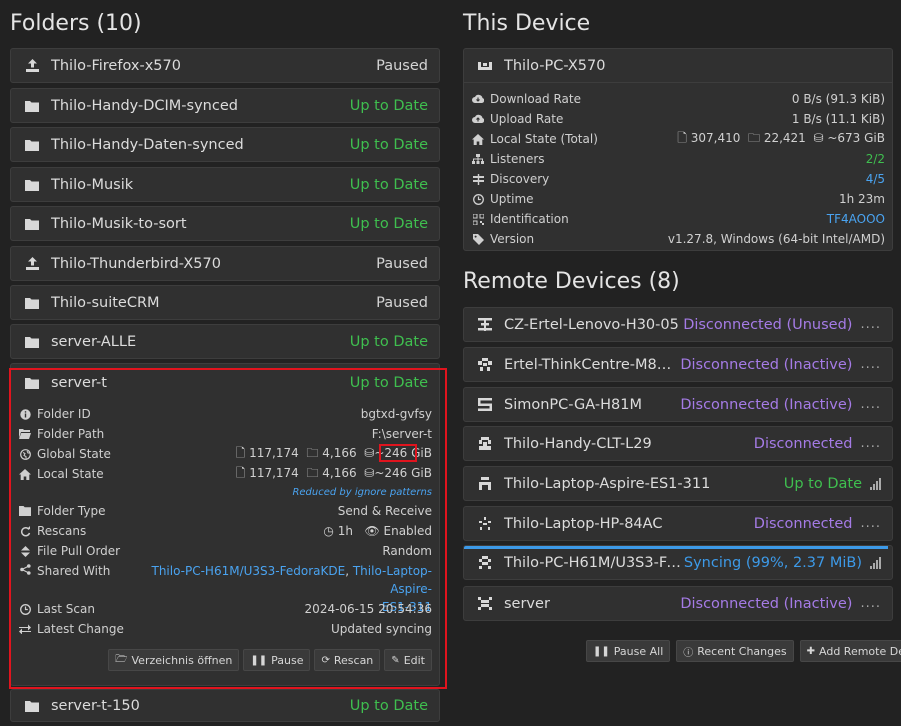  I want to click on remote-device-panel: Thilo-Laptop-Aspire-ES1-311 Up to Date, so click(678, 483).